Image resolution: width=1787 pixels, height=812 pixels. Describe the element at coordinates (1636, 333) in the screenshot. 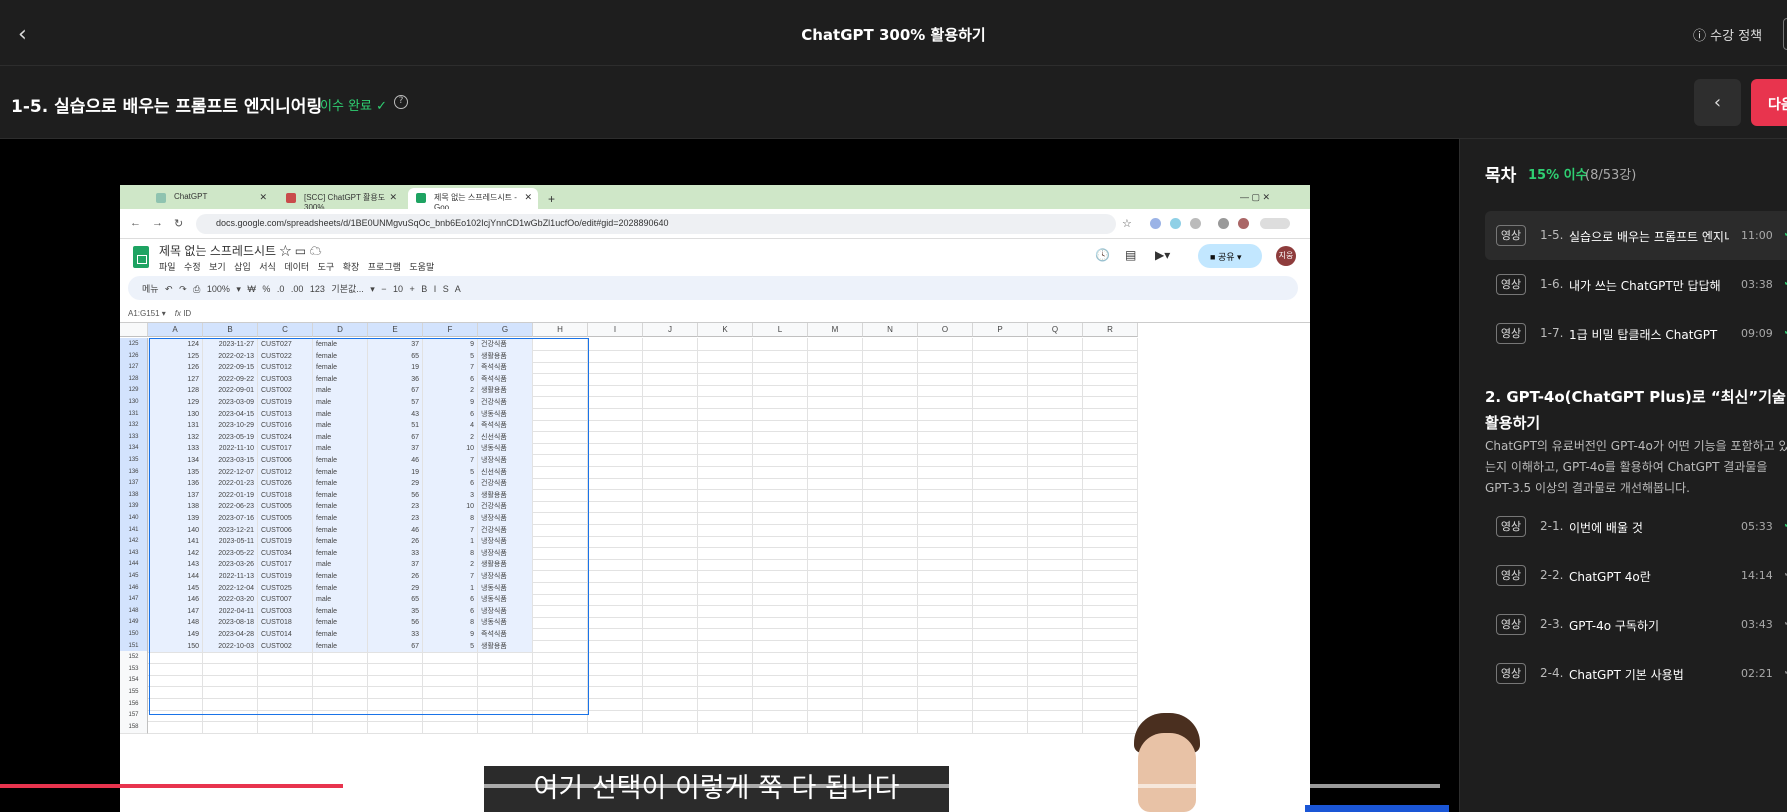

I see `toc-item: 영상 1-7. 1급 비밀 탑클래스 ChatGPT 09:09 ✓` at that location.